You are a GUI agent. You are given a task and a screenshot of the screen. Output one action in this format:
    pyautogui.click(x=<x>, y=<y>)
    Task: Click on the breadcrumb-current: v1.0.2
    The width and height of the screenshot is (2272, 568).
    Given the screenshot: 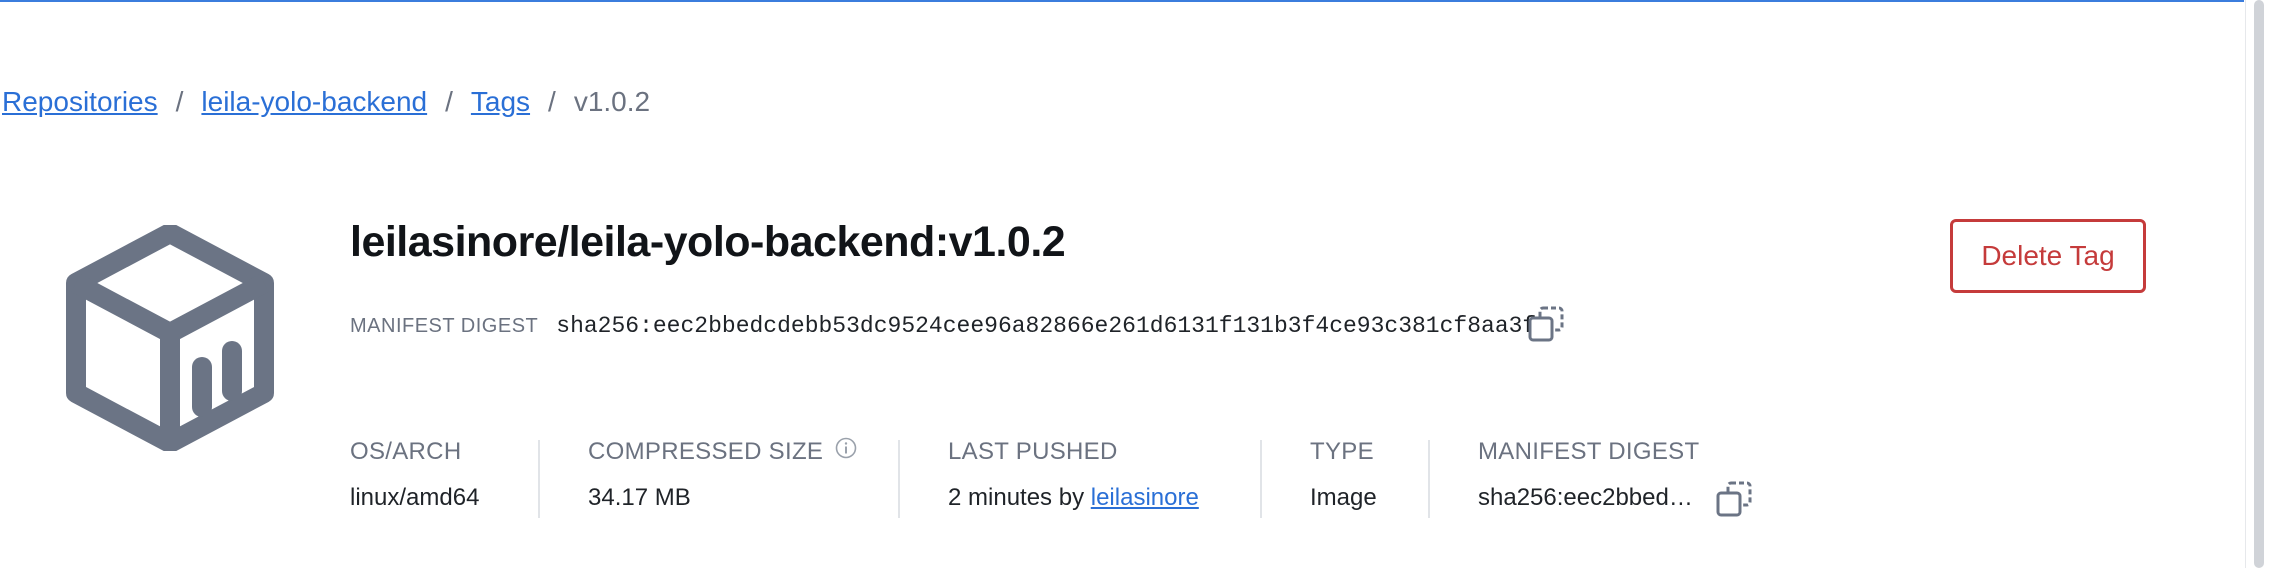 What is the action you would take?
    pyautogui.click(x=612, y=101)
    